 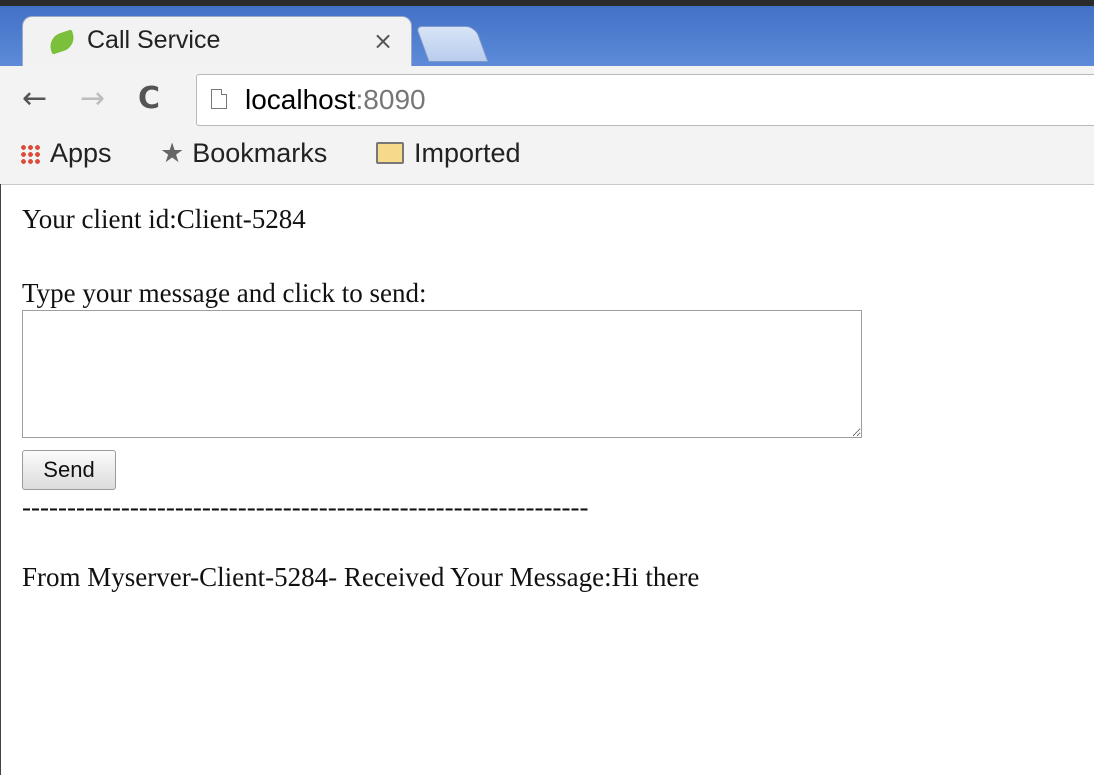 I want to click on tab-title: Call Service, so click(x=154, y=40).